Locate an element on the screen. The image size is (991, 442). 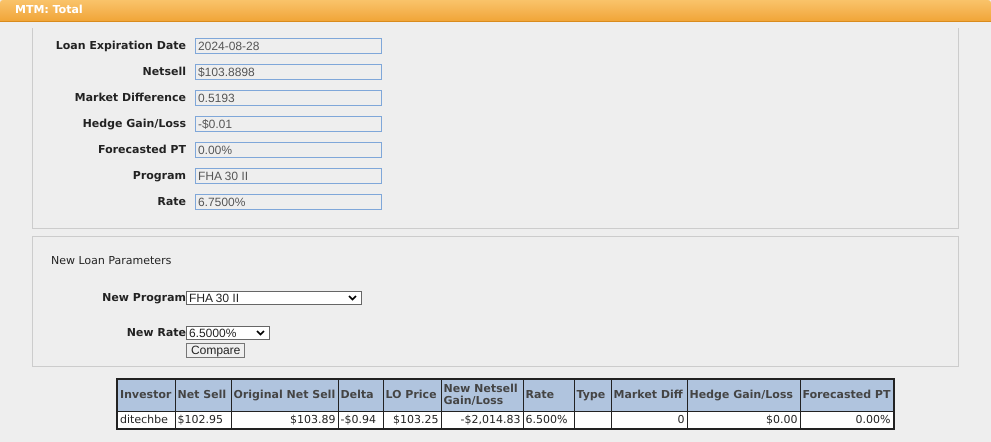
input-field: 6.7500% is located at coordinates (288, 202).